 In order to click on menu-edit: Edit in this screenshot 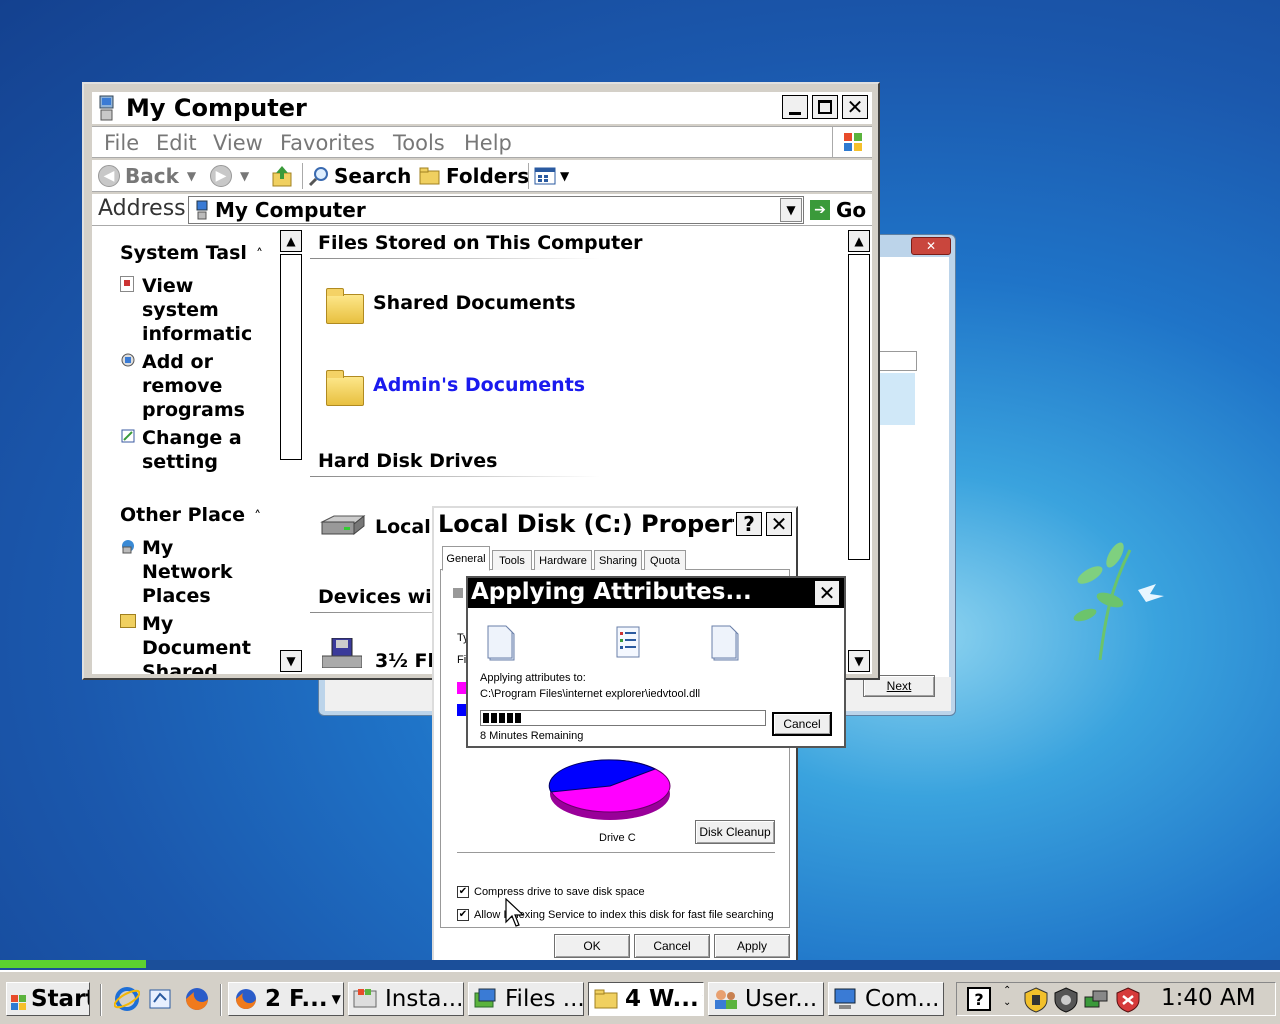, I will do `click(176, 143)`.